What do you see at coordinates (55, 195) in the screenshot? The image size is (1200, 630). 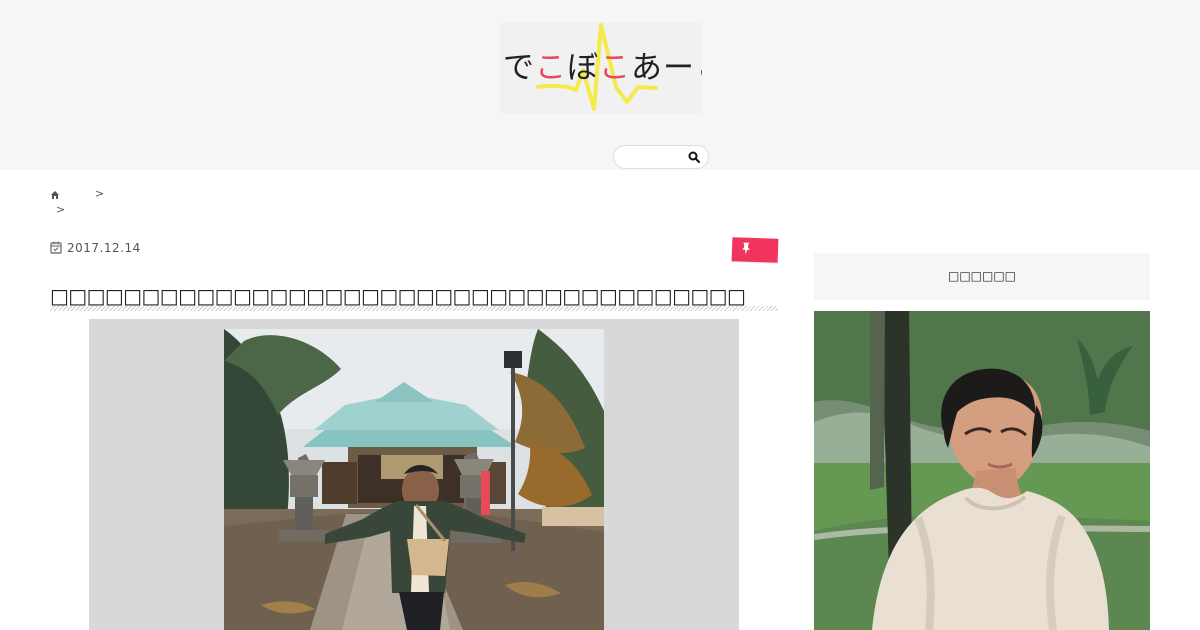 I see `home-icon` at bounding box center [55, 195].